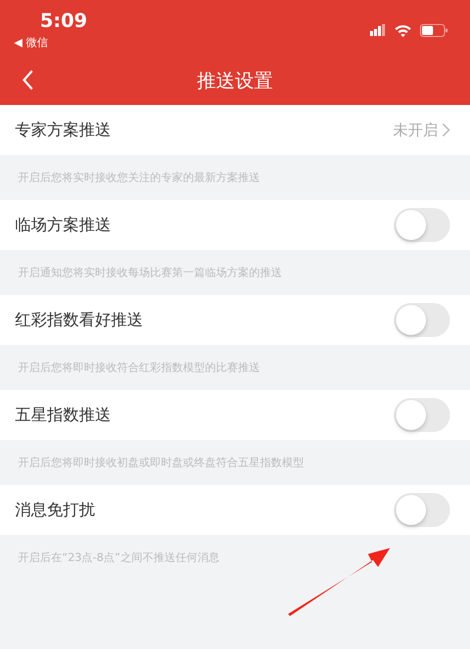 The image size is (470, 649). I want to click on setting-row: 红彩指数看好推送, so click(235, 320).